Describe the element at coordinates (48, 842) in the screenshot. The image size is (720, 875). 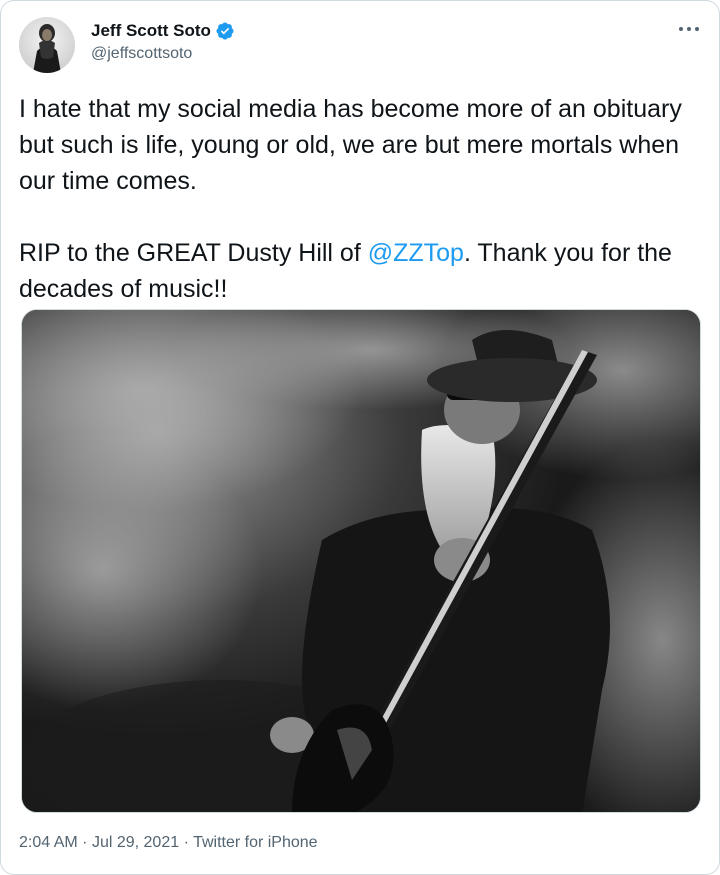
I see `tweet-time: 2:04 AM` at that location.